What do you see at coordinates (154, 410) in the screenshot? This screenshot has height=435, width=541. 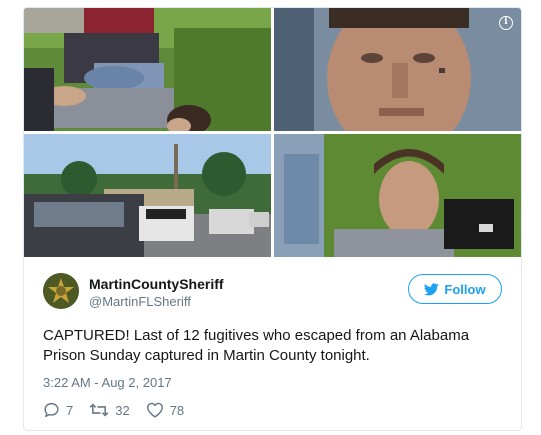 I see `heart-icon` at bounding box center [154, 410].